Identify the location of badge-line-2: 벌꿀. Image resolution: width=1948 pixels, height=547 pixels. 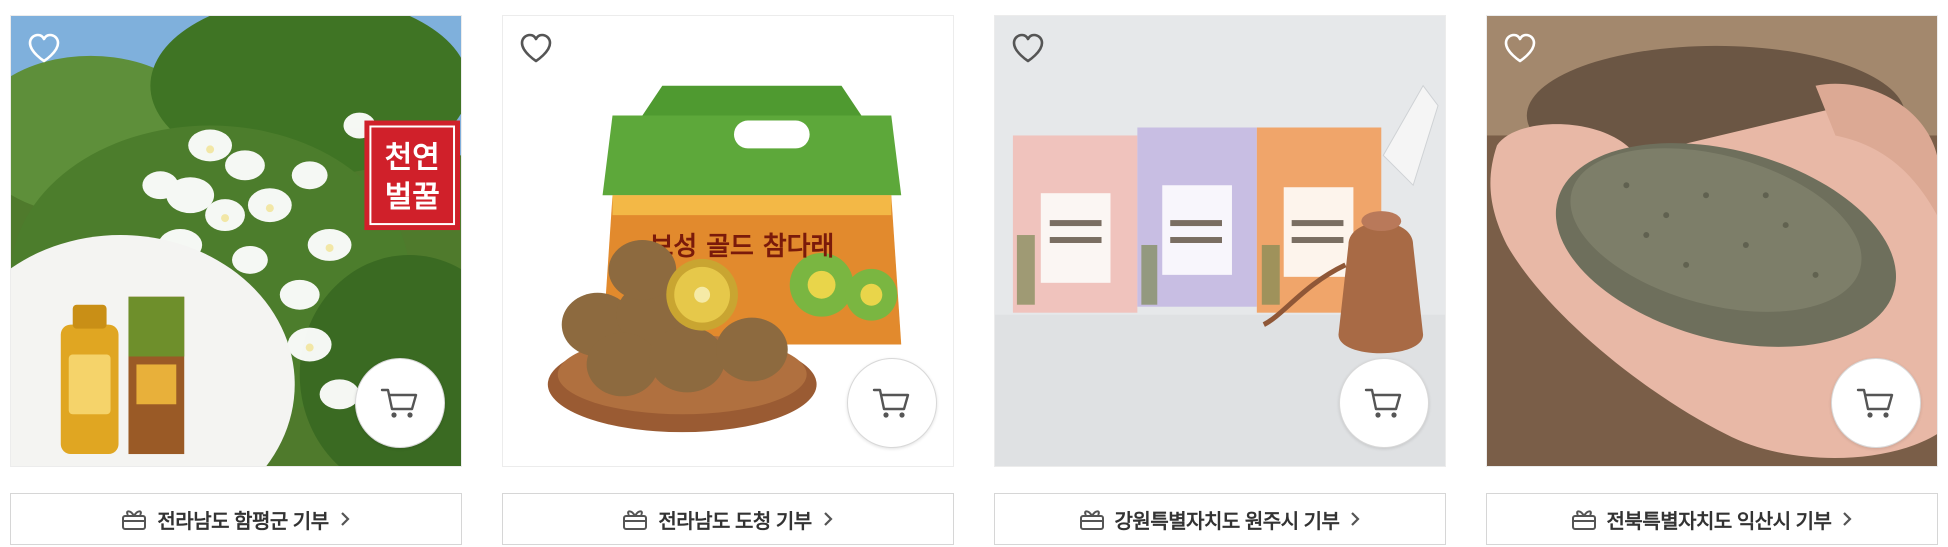
(412, 197).